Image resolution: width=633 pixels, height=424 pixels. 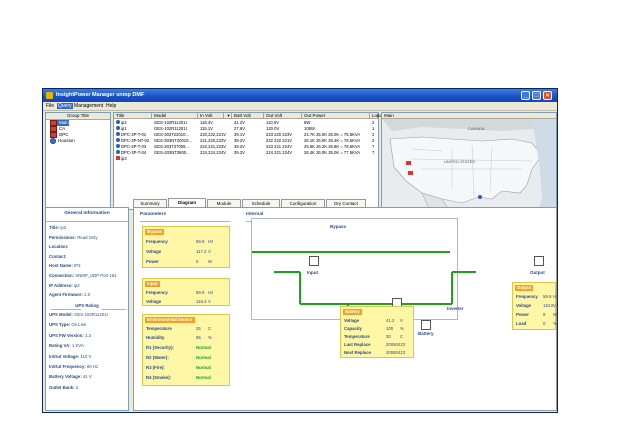 What do you see at coordinates (178, 301) in the screenshot?
I see `param-row: Voltage 116.4 V` at bounding box center [178, 301].